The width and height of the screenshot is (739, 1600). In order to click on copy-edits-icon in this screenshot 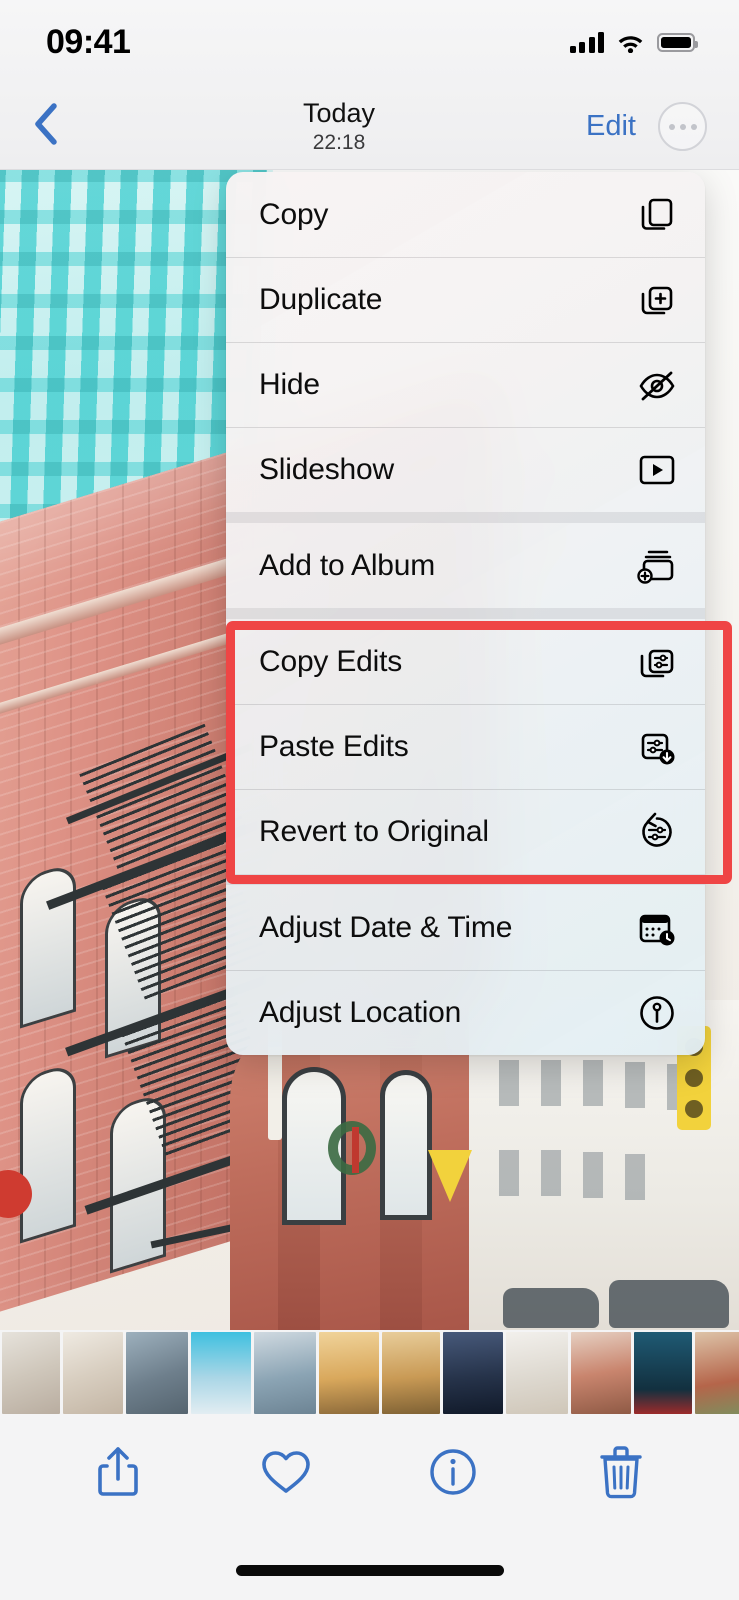, I will do `click(657, 662)`.